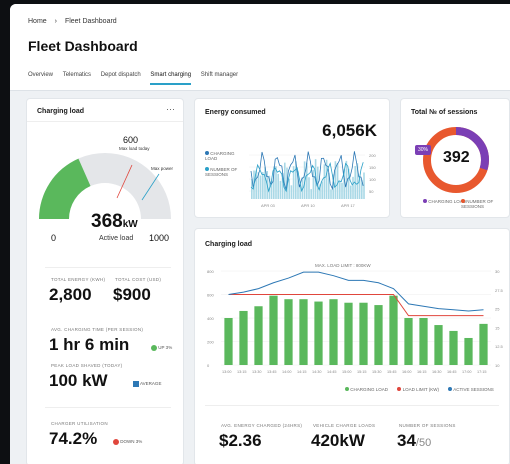 This screenshot has height=464, width=510. Describe the element at coordinates (170, 109) in the screenshot. I see `more-menu-icon: ···` at that location.